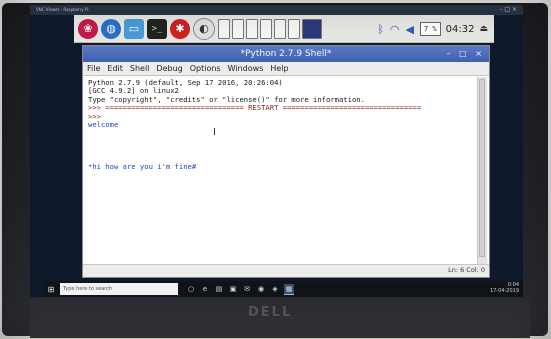  I want to click on volume-icon: ◀, so click(410, 29).